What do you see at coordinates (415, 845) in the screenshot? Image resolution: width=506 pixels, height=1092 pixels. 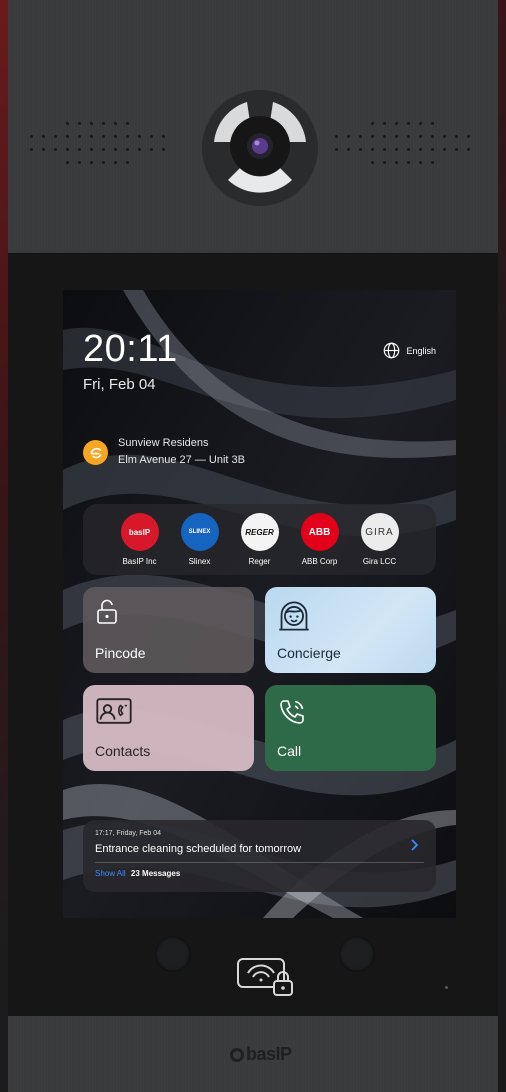 I see `chevron-right-icon` at bounding box center [415, 845].